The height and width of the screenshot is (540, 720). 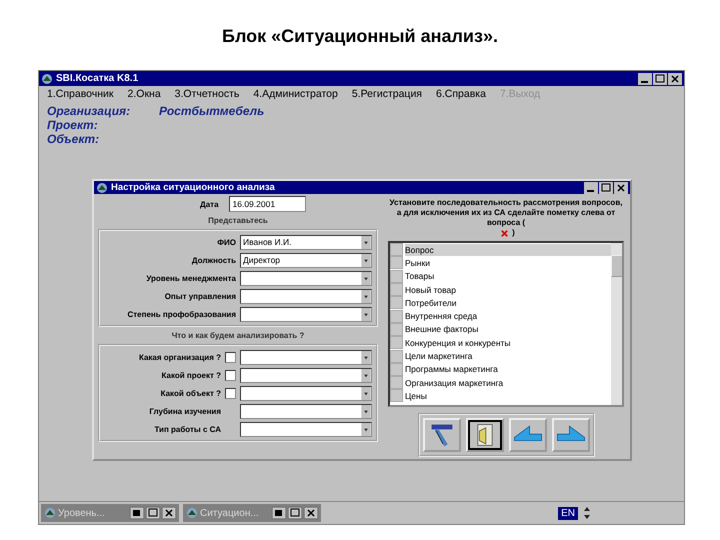 I want to click on combo-box: Директор, so click(x=306, y=260).